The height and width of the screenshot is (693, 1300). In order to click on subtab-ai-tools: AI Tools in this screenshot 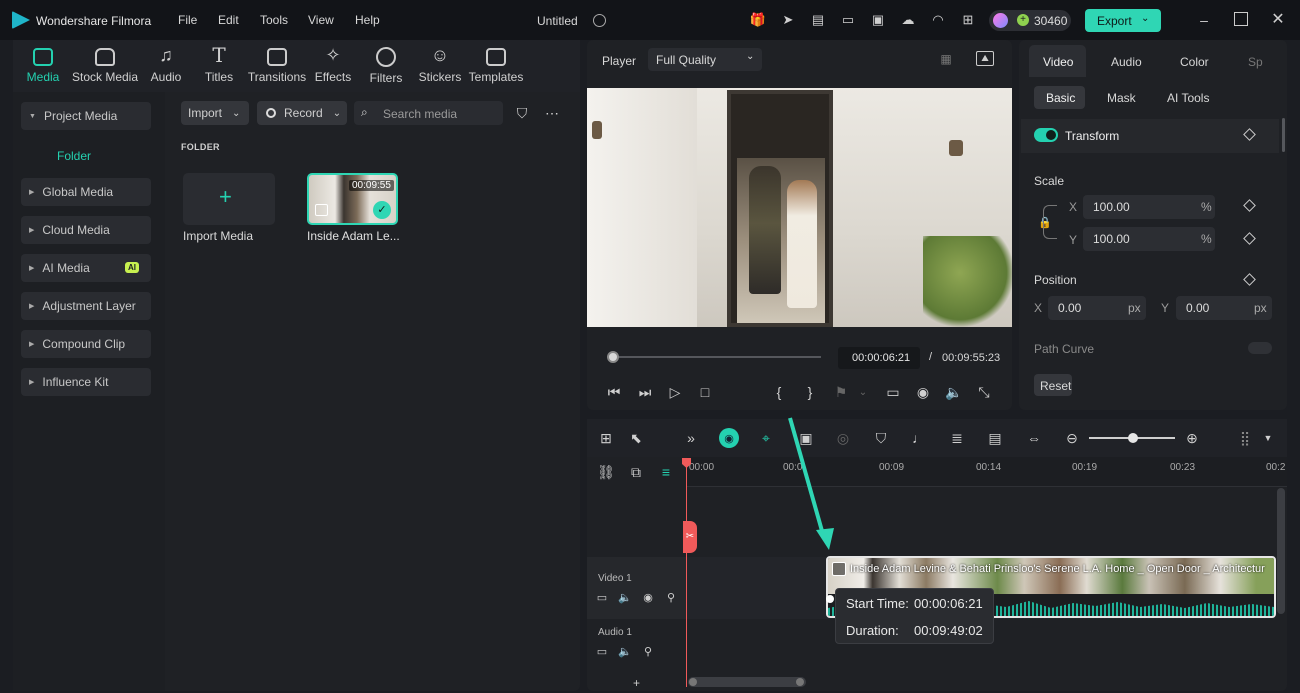, I will do `click(1188, 98)`.